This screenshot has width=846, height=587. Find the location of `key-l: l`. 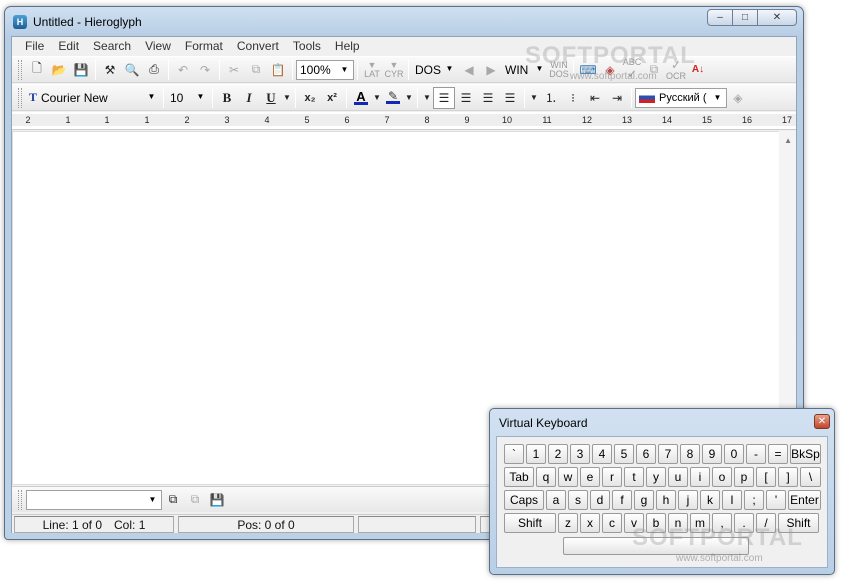

key-l: l is located at coordinates (732, 500).